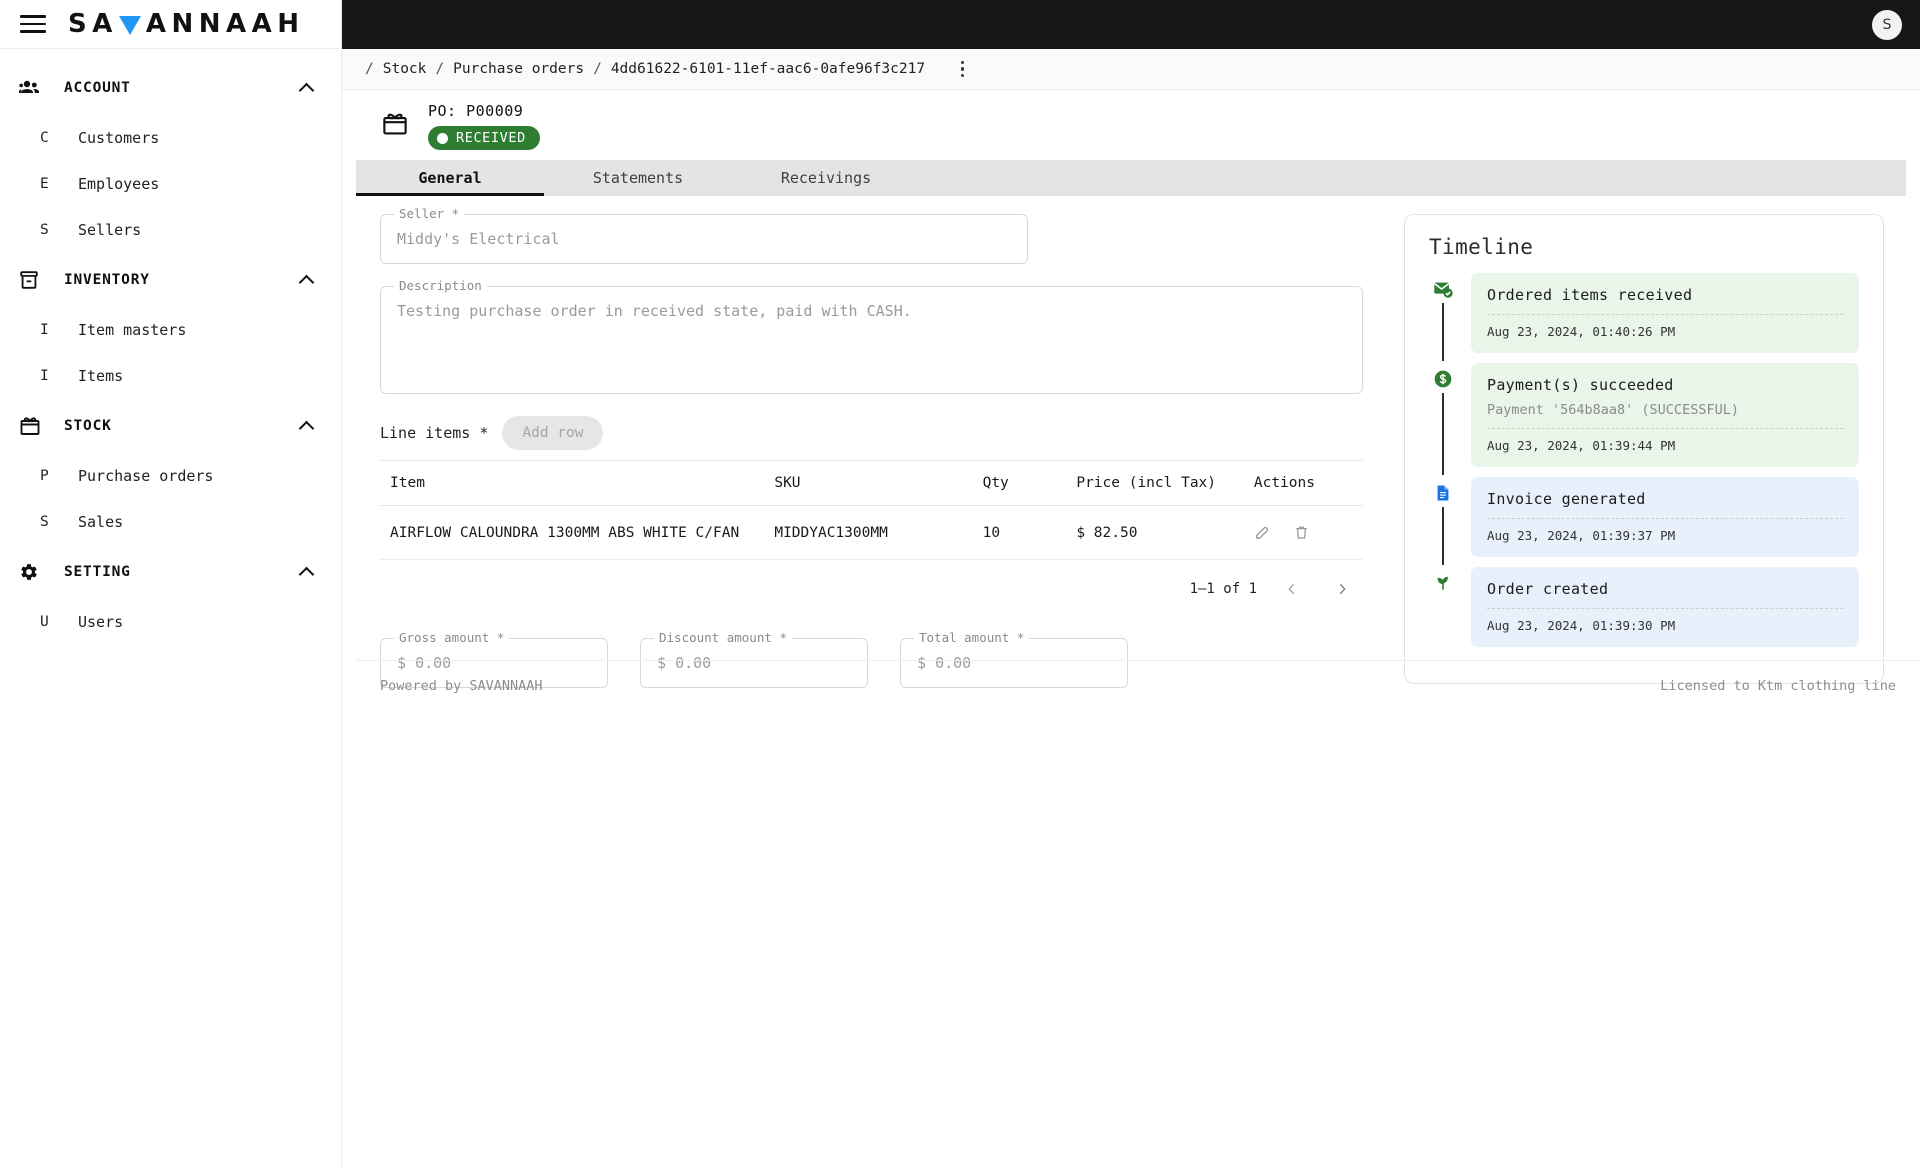  I want to click on sidebar-group-label: ACCOUNT, so click(97, 88).